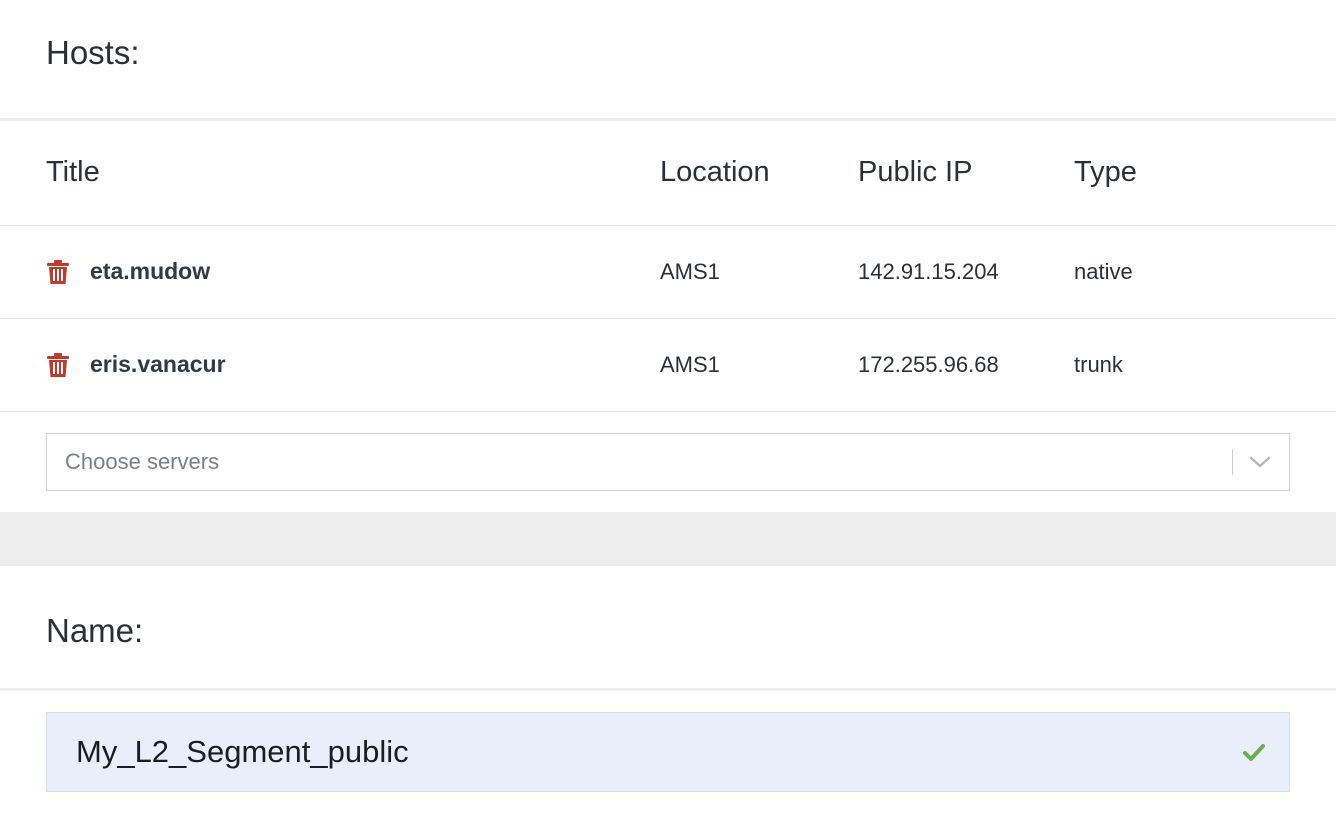 This screenshot has width=1336, height=814. I want to click on table-row: eris.vanacur AMS1 172.255.96.68 trunk, so click(668, 365).